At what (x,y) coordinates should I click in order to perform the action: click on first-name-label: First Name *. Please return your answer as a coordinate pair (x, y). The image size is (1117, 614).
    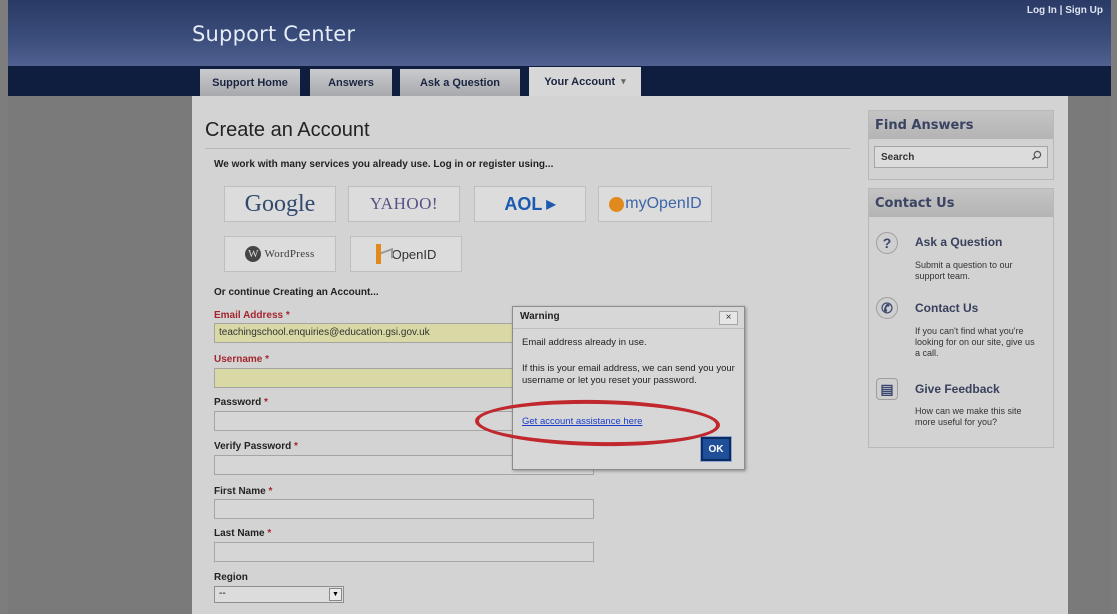
    Looking at the image, I should click on (243, 491).